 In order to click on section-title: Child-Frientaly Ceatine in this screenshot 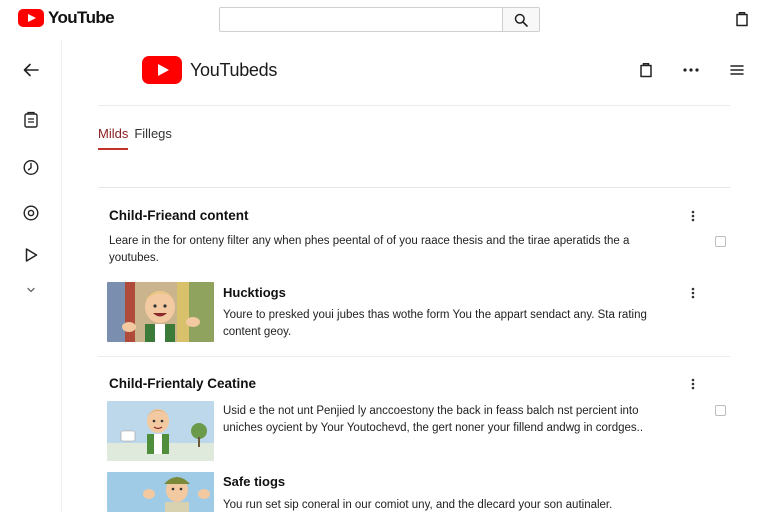, I will do `click(183, 383)`.